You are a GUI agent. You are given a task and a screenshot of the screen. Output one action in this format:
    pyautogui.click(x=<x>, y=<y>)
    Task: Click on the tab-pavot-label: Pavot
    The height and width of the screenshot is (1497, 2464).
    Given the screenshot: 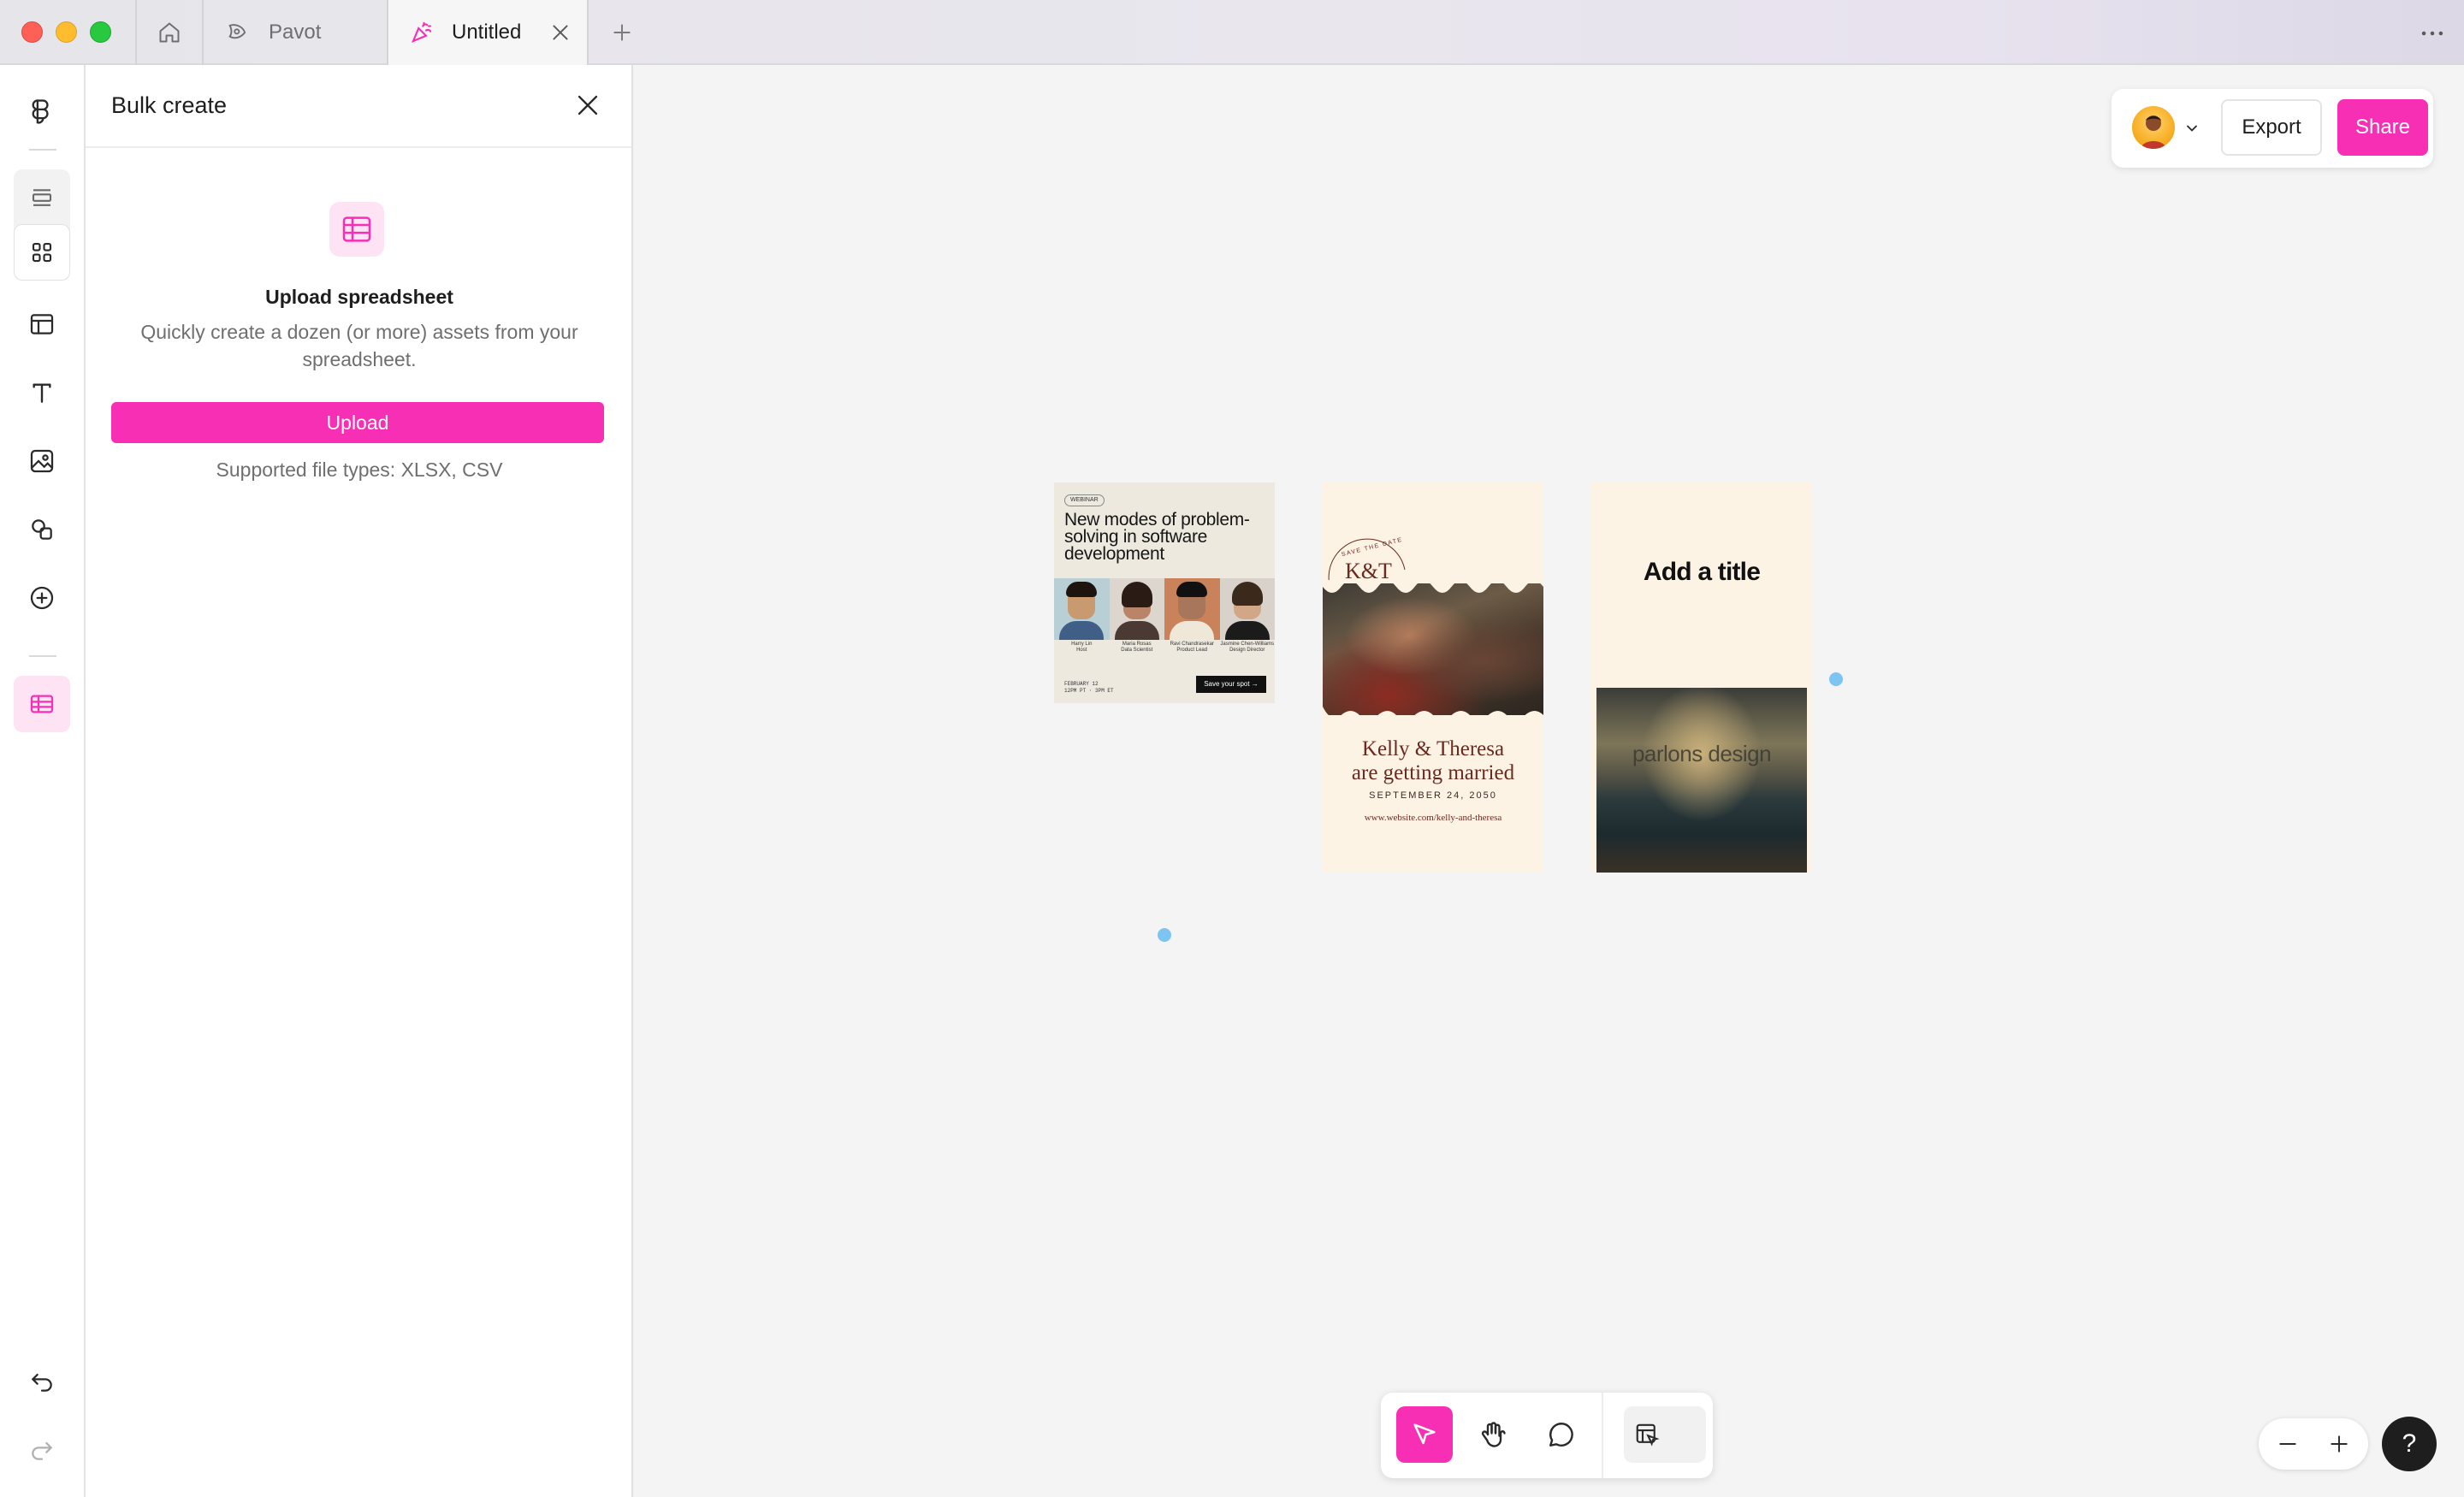 What is the action you would take?
    pyautogui.click(x=295, y=32)
    